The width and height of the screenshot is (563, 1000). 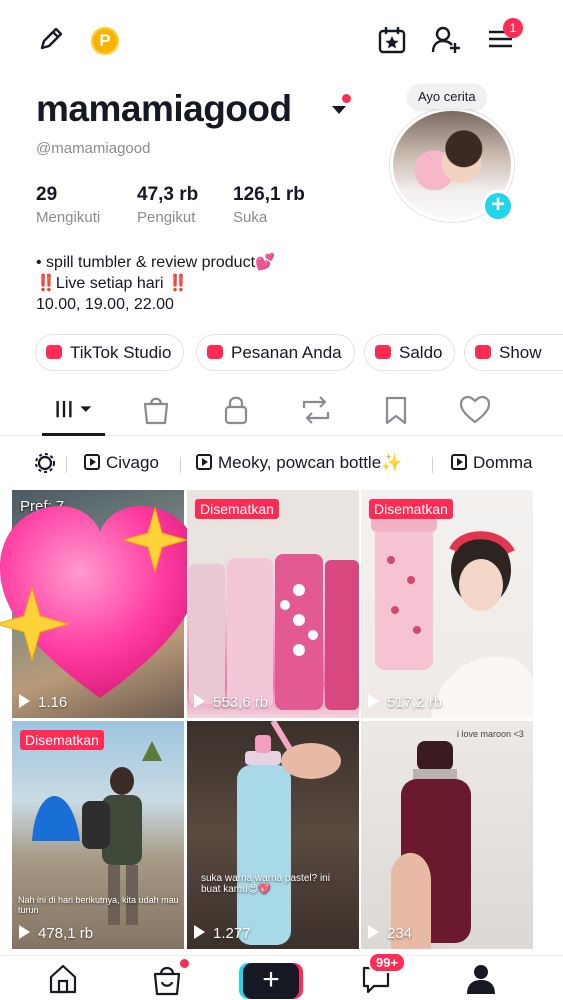 What do you see at coordinates (45, 463) in the screenshot?
I see `settings-gear-icon` at bounding box center [45, 463].